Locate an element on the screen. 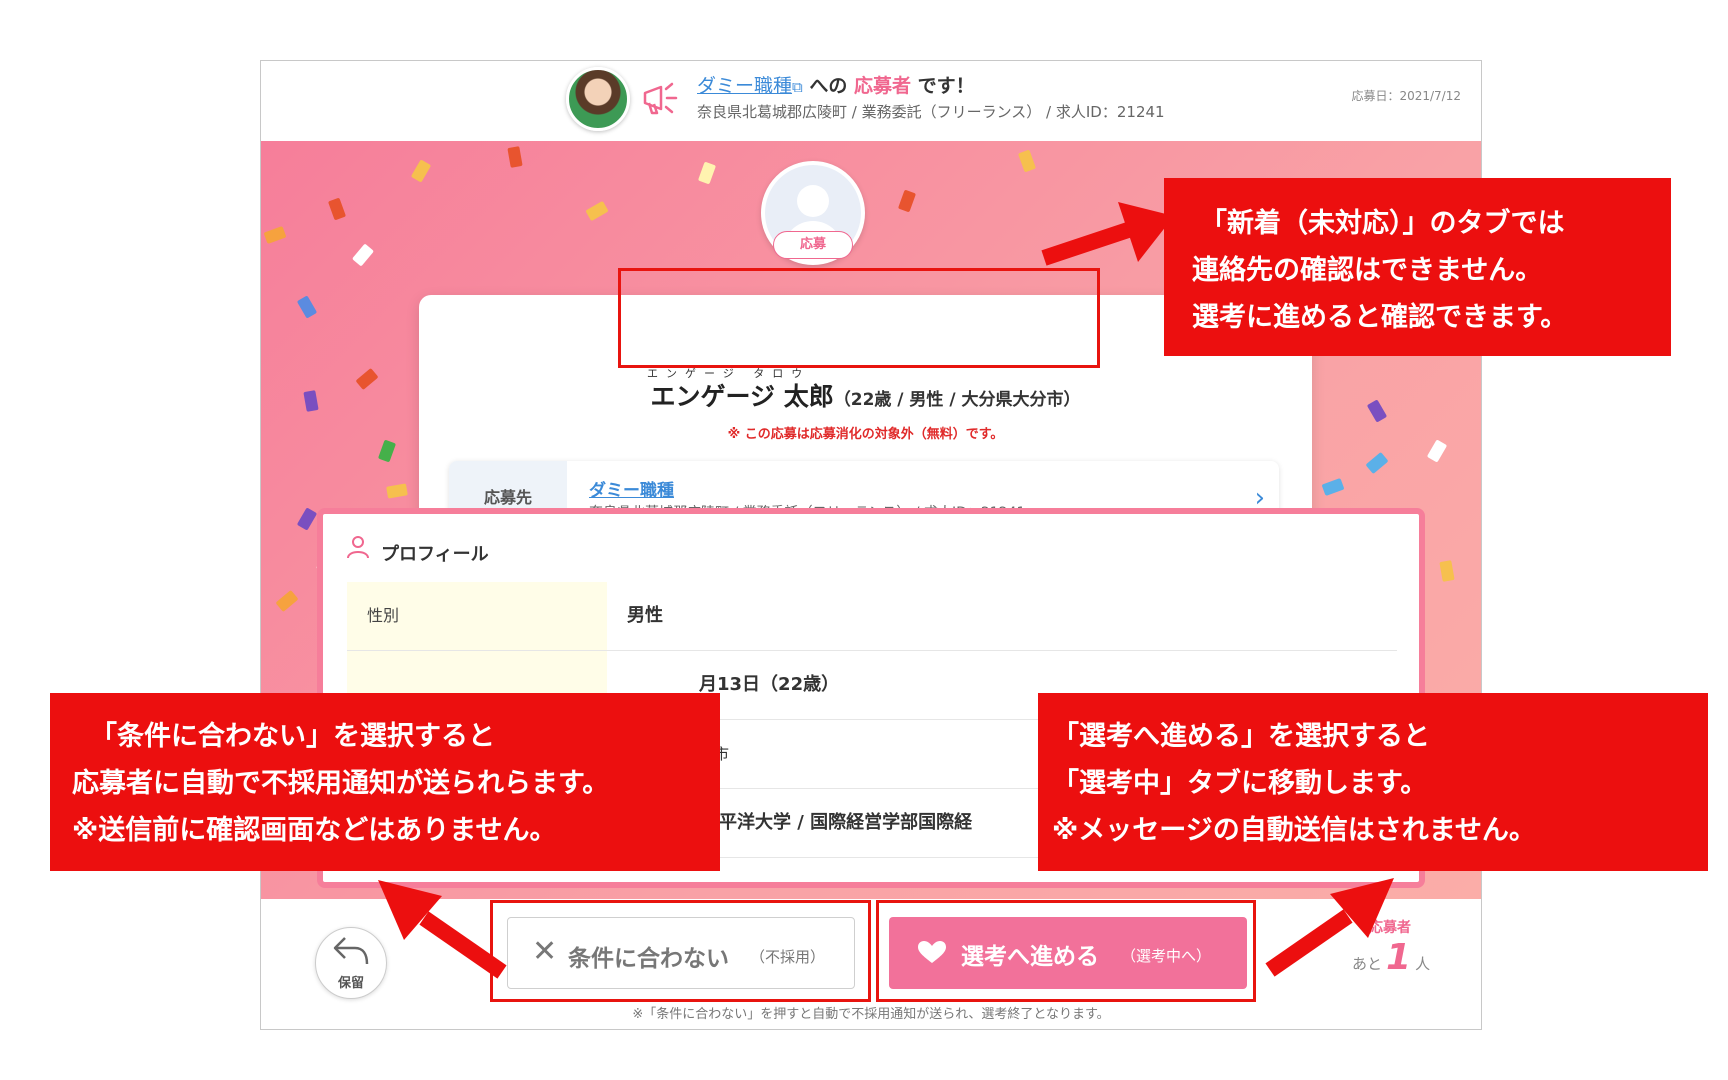 The width and height of the screenshot is (1728, 1080). callout-line: 「新着（未対応）」のタブでは is located at coordinates (1382, 223).